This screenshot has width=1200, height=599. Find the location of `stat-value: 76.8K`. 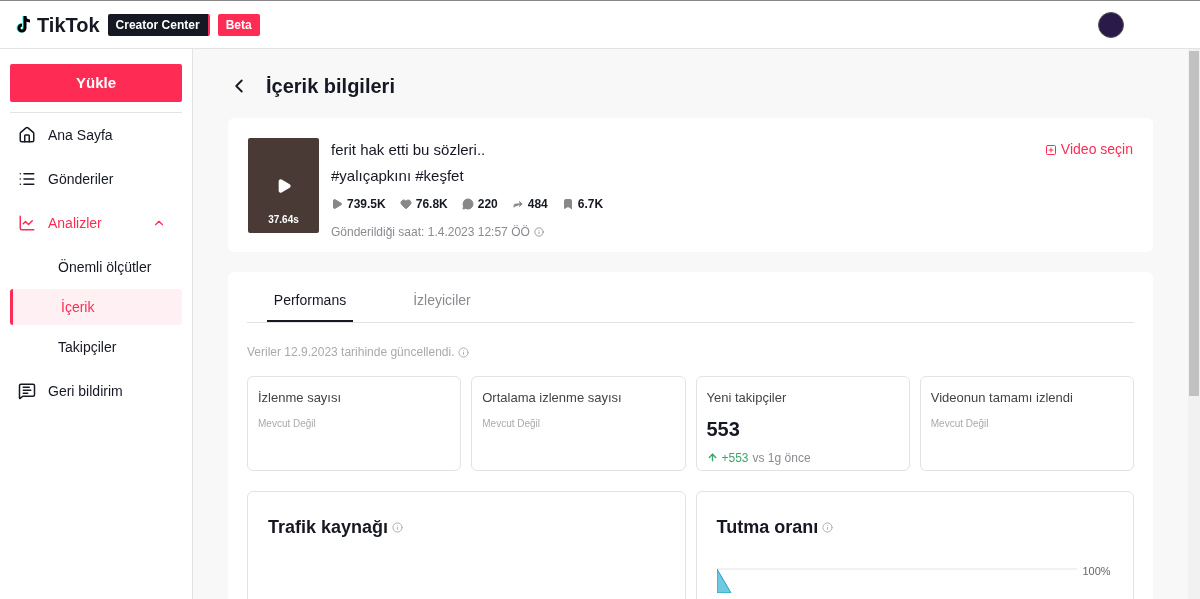

stat-value: 76.8K is located at coordinates (431, 204).